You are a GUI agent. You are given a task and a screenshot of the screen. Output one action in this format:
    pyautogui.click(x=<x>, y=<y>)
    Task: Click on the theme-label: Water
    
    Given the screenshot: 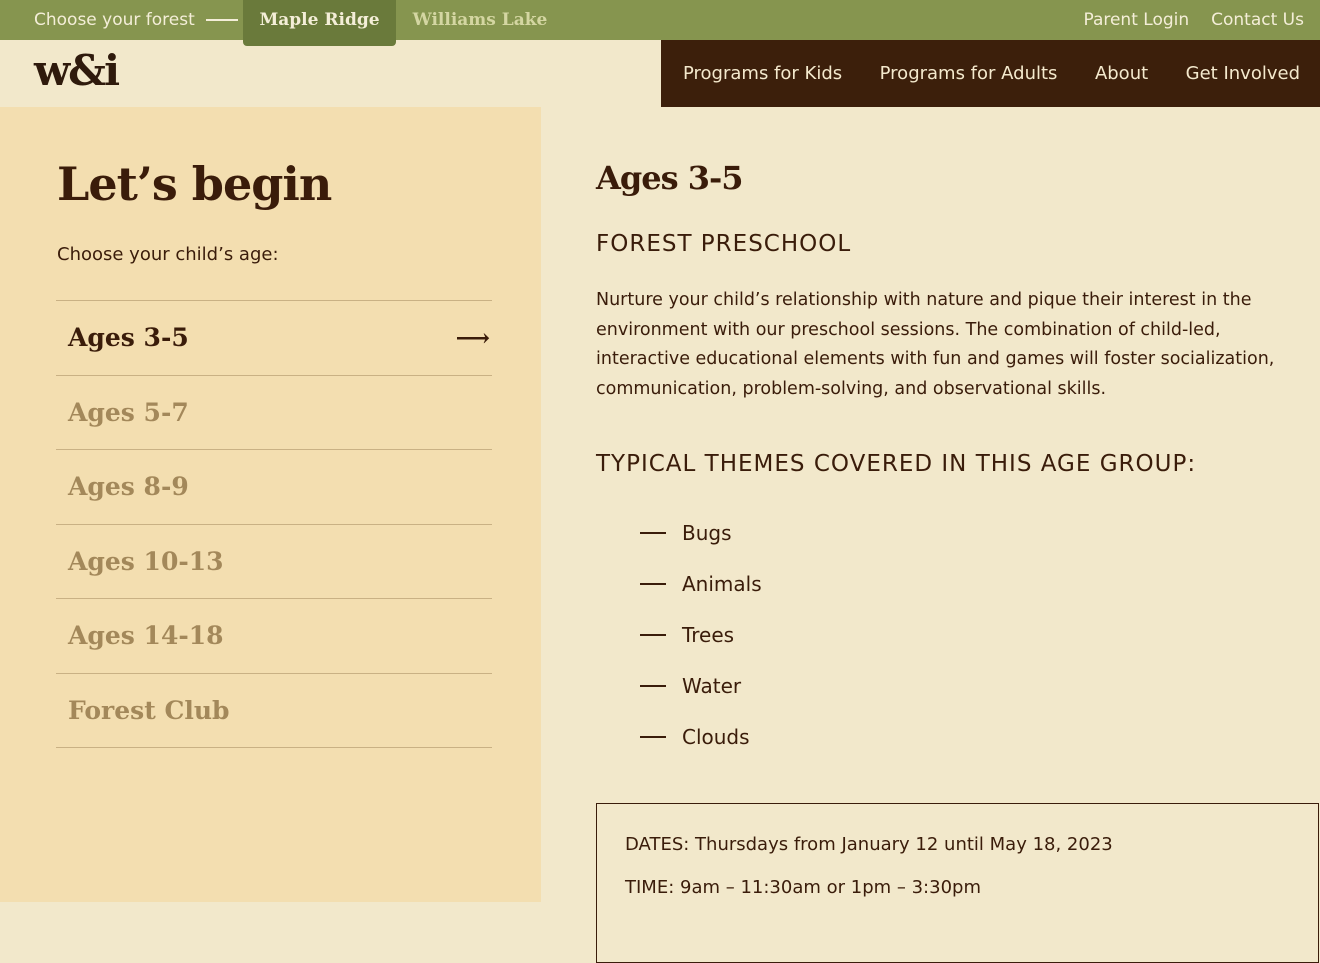 What is the action you would take?
    pyautogui.click(x=712, y=685)
    